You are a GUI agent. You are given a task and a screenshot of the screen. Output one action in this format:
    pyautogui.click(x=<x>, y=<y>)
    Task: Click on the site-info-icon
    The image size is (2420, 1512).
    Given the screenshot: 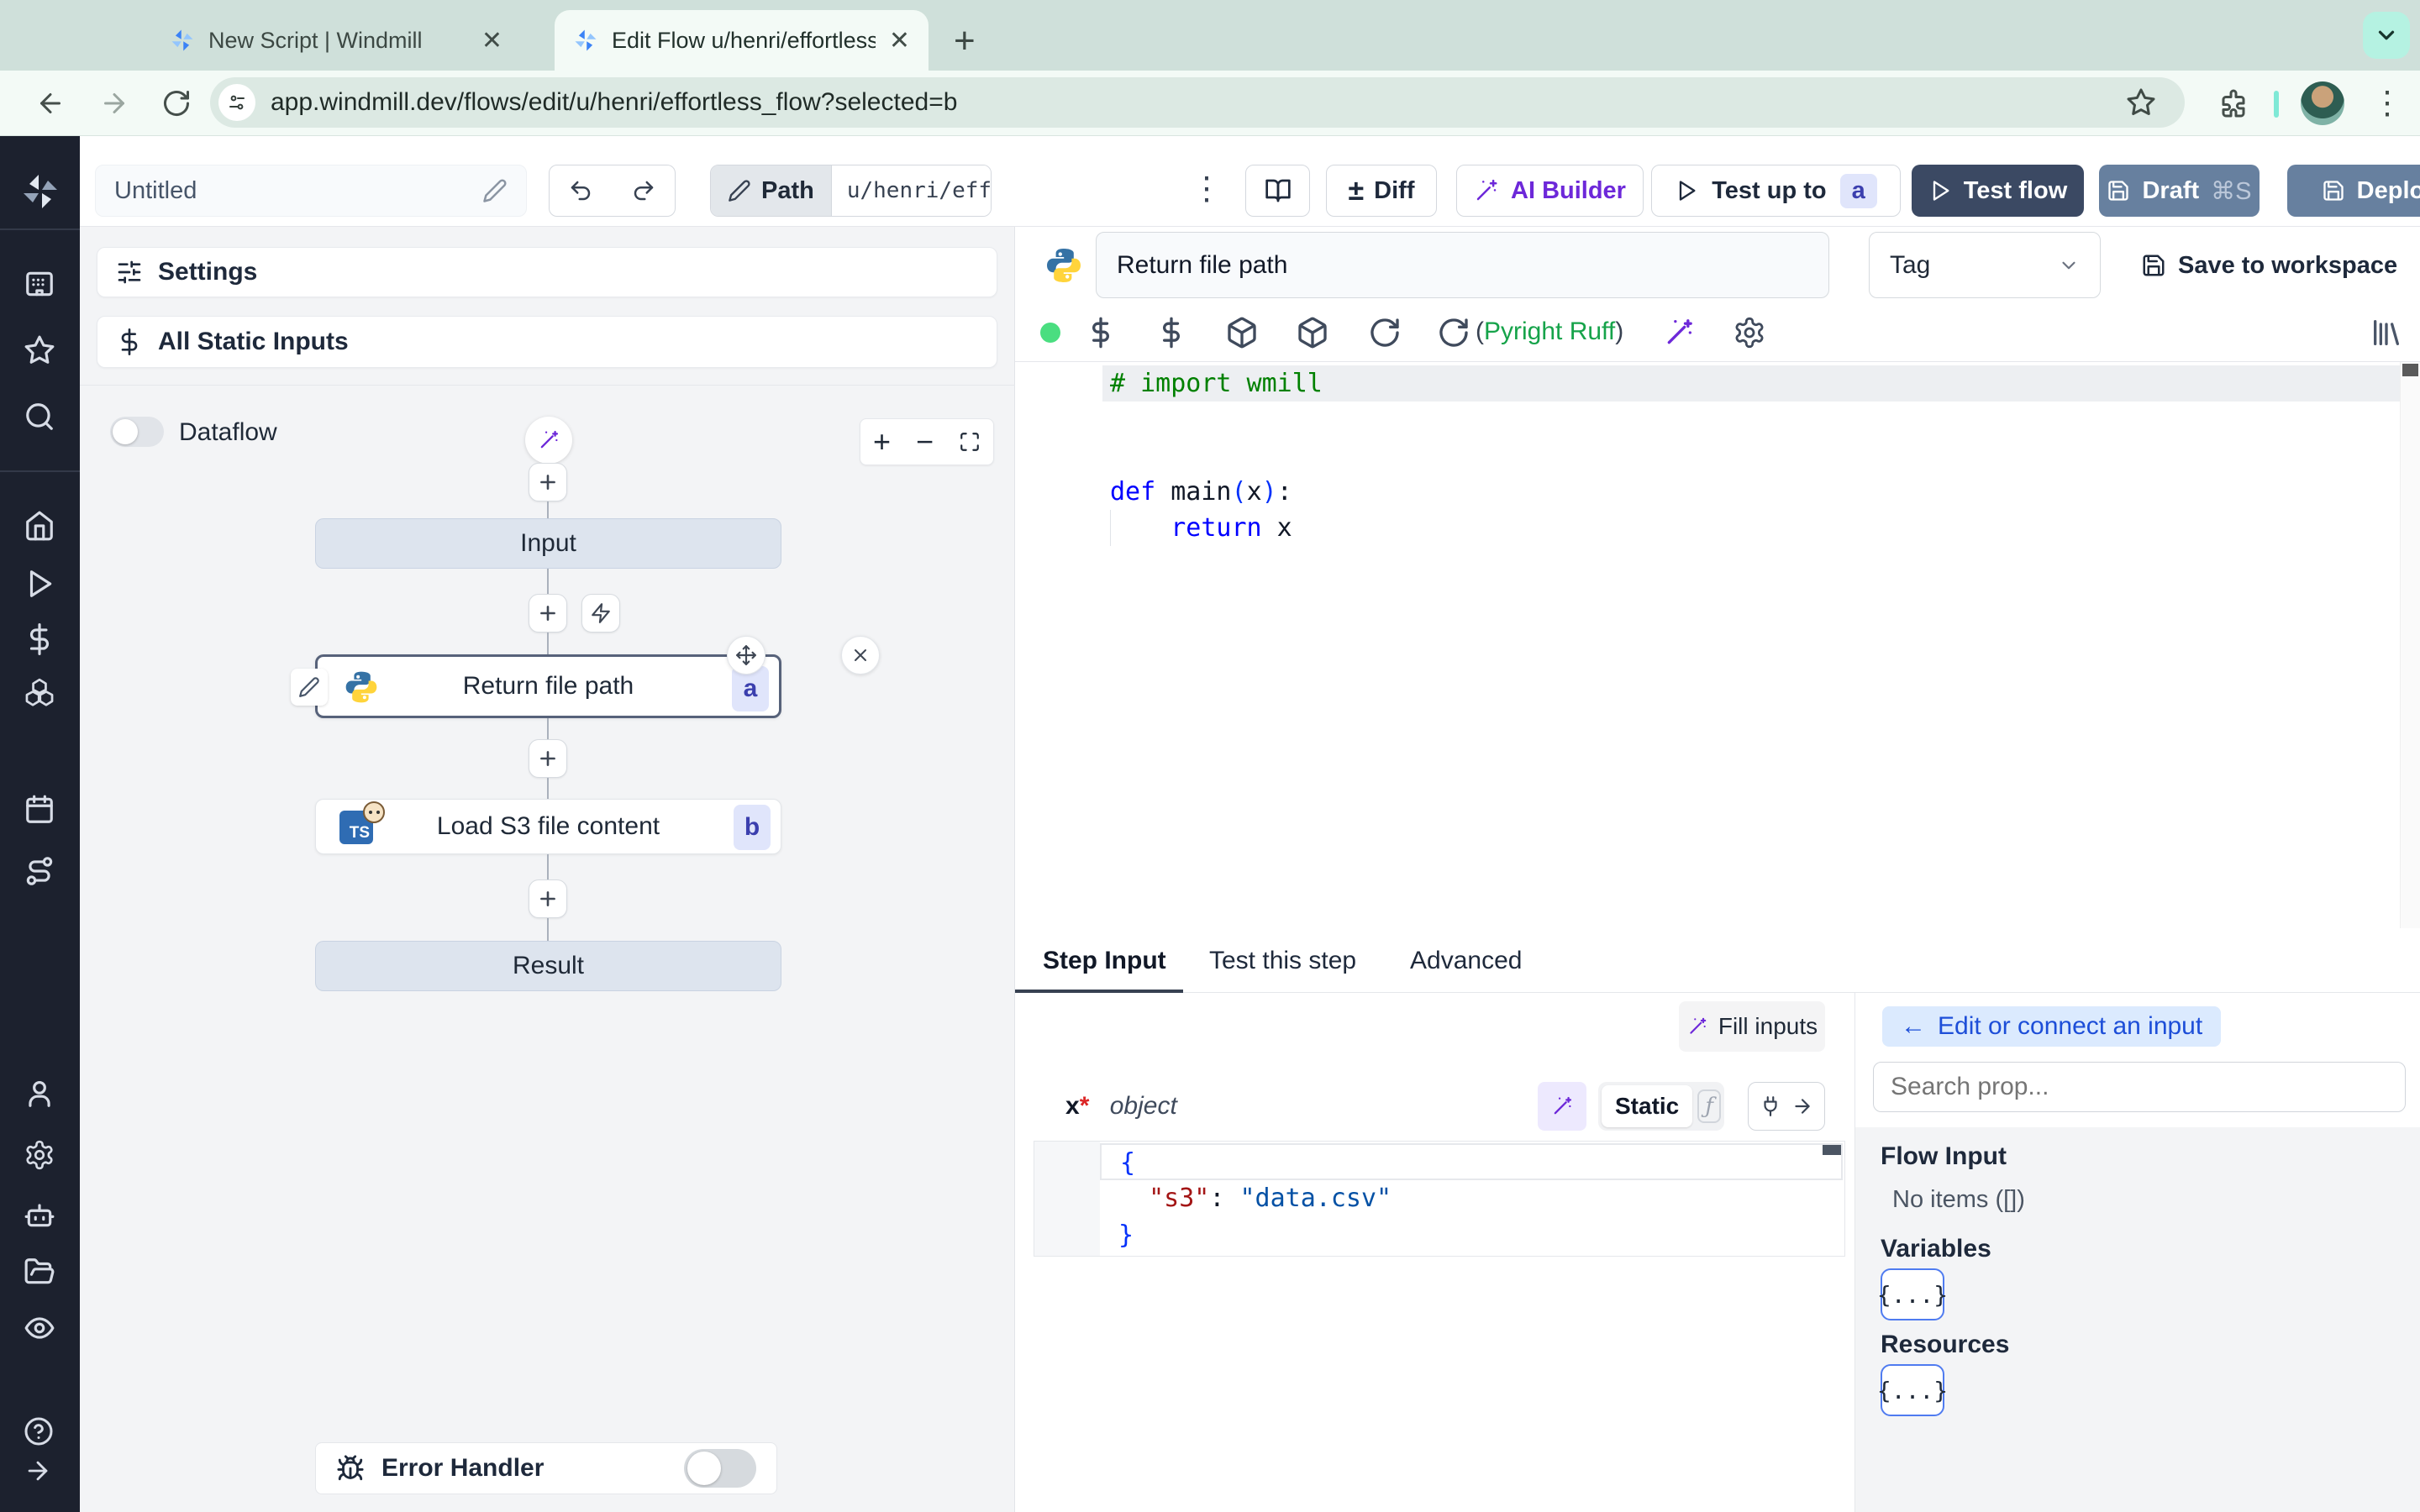 What is the action you would take?
    pyautogui.click(x=236, y=102)
    